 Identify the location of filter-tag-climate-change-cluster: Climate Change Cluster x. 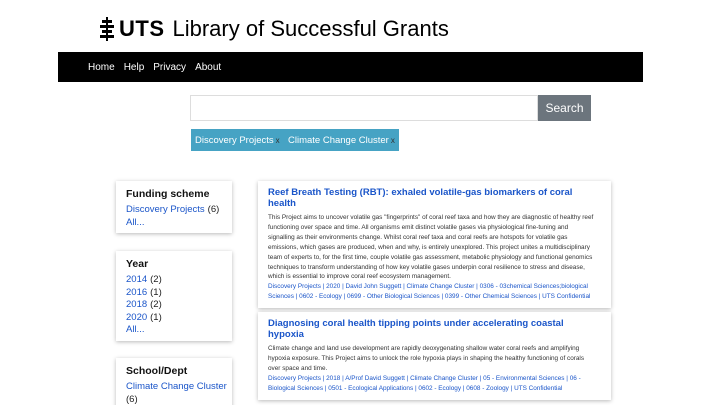
(341, 140).